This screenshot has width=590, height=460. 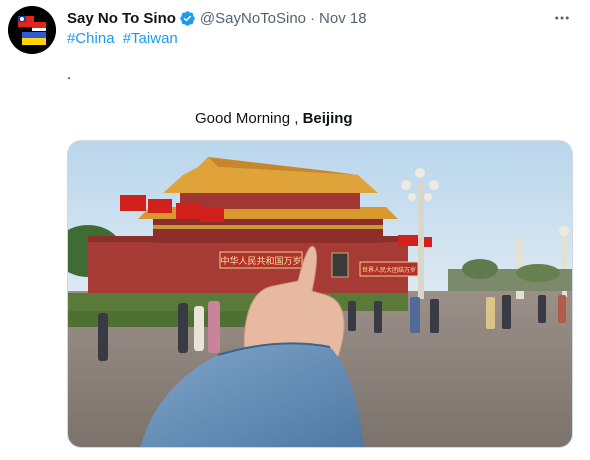 I want to click on greeting-prefix: Good Morning ,, so click(x=247, y=118).